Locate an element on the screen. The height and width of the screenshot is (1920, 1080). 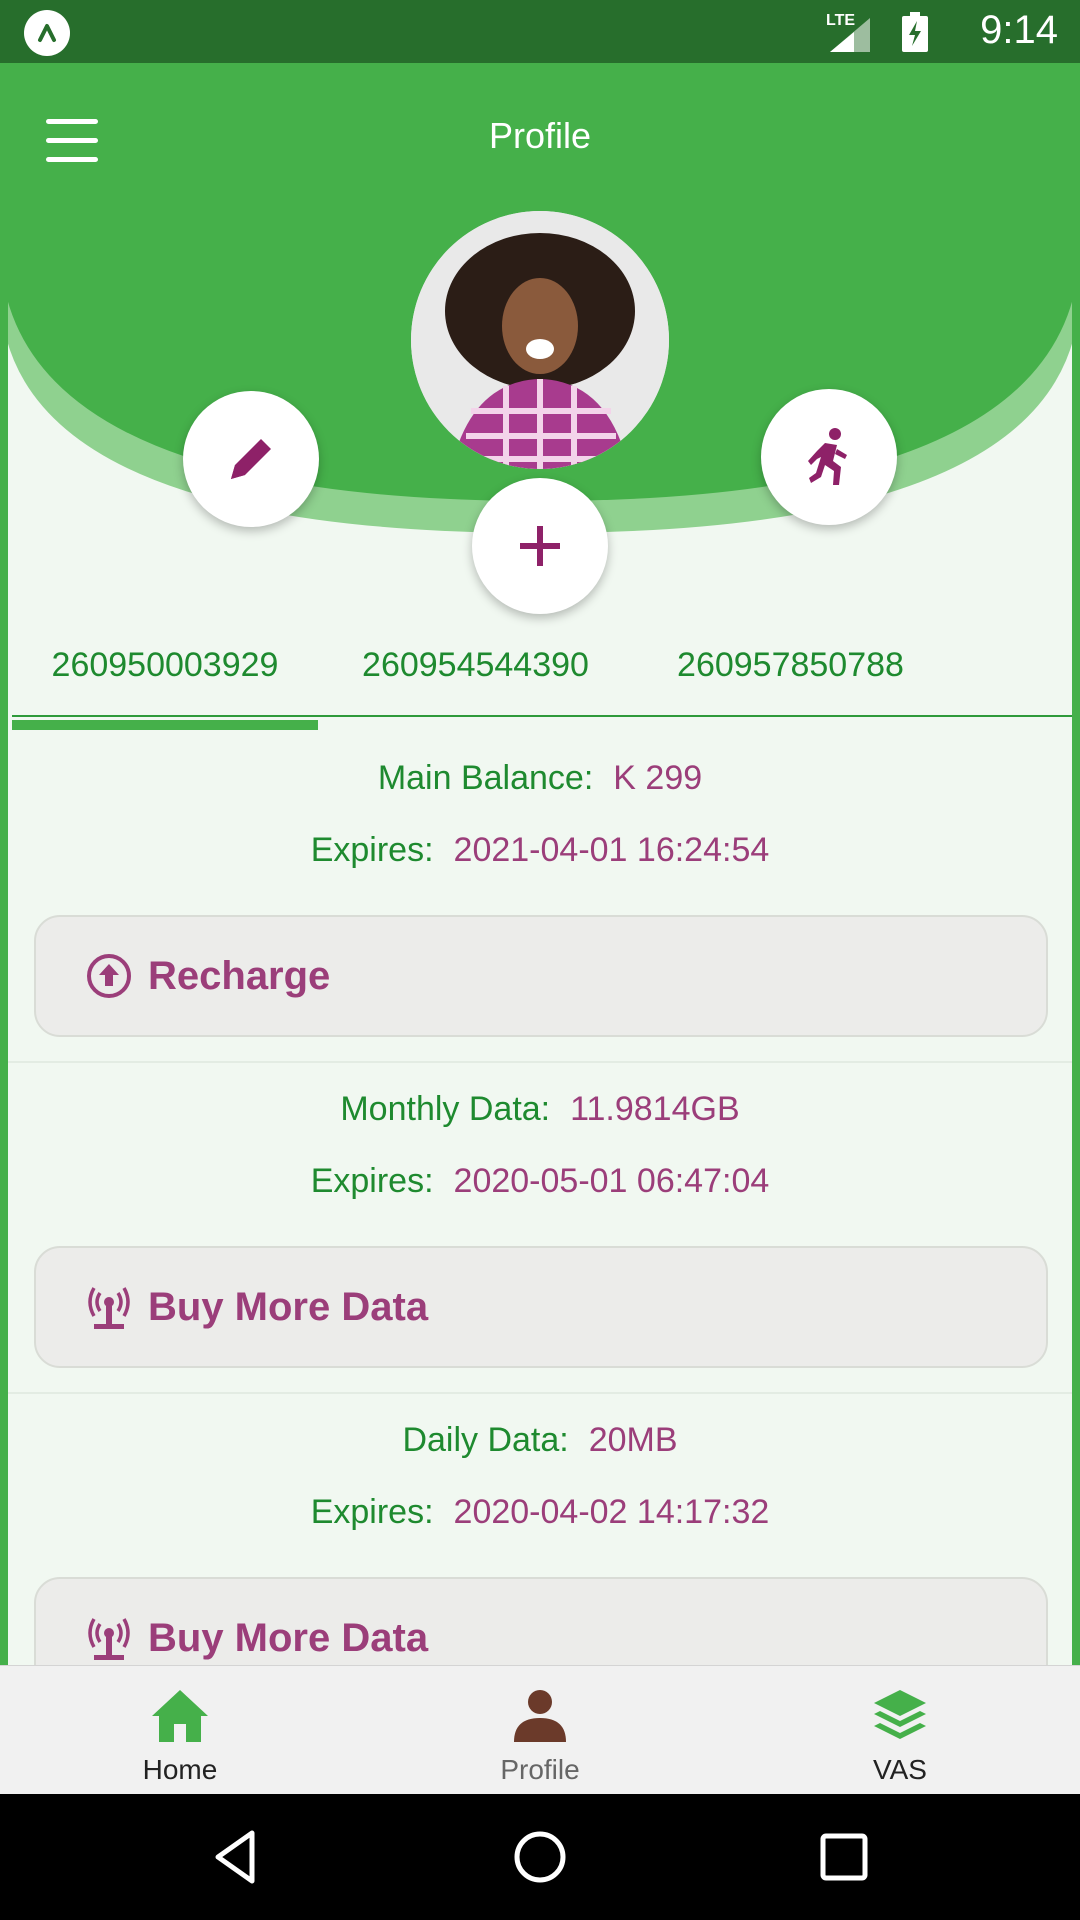
nav-vas-label: VAS is located at coordinates (900, 1769).